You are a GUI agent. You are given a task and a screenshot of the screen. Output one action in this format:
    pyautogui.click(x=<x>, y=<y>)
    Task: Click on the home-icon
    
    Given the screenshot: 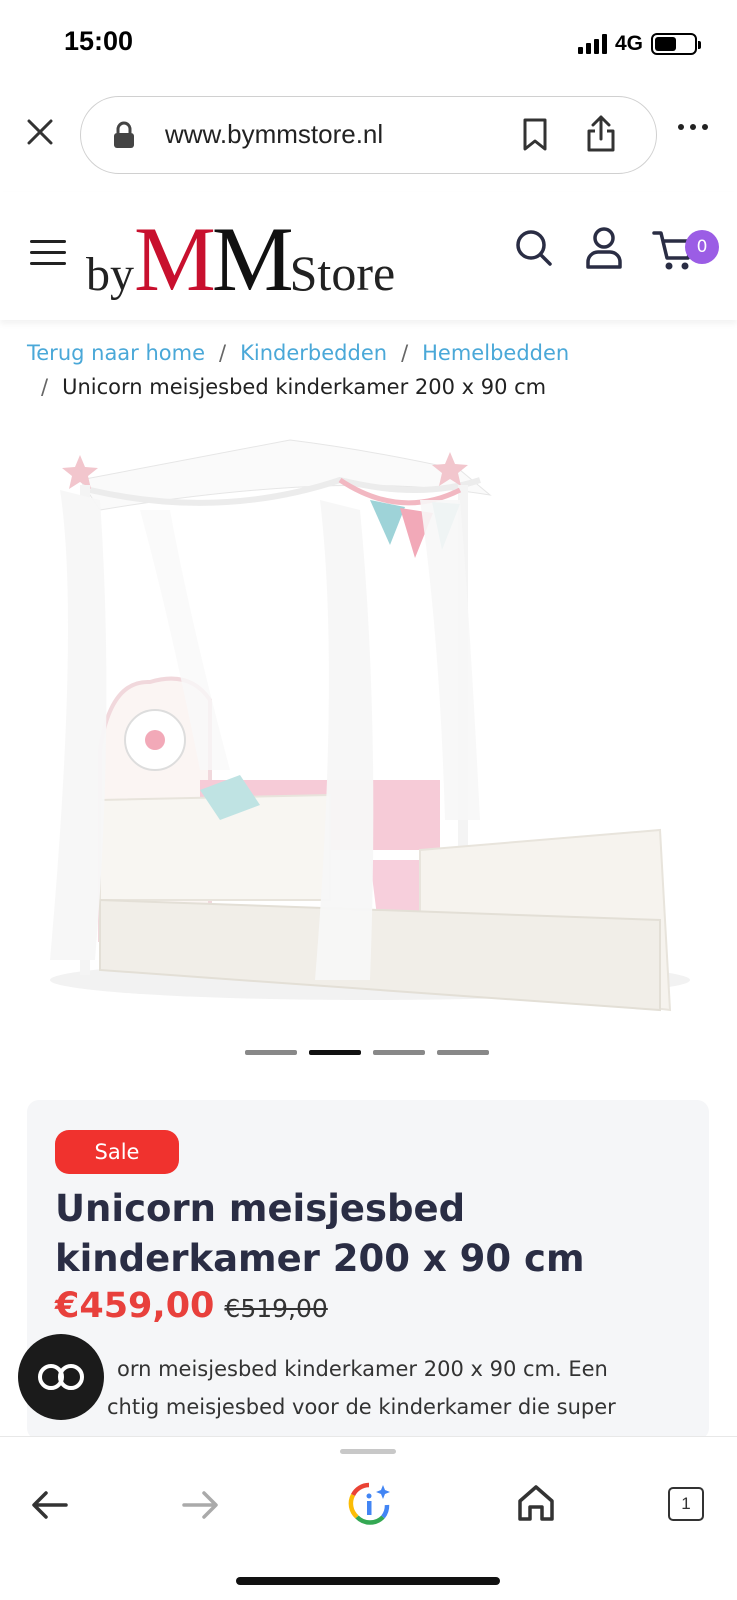 What is the action you would take?
    pyautogui.click(x=536, y=1505)
    